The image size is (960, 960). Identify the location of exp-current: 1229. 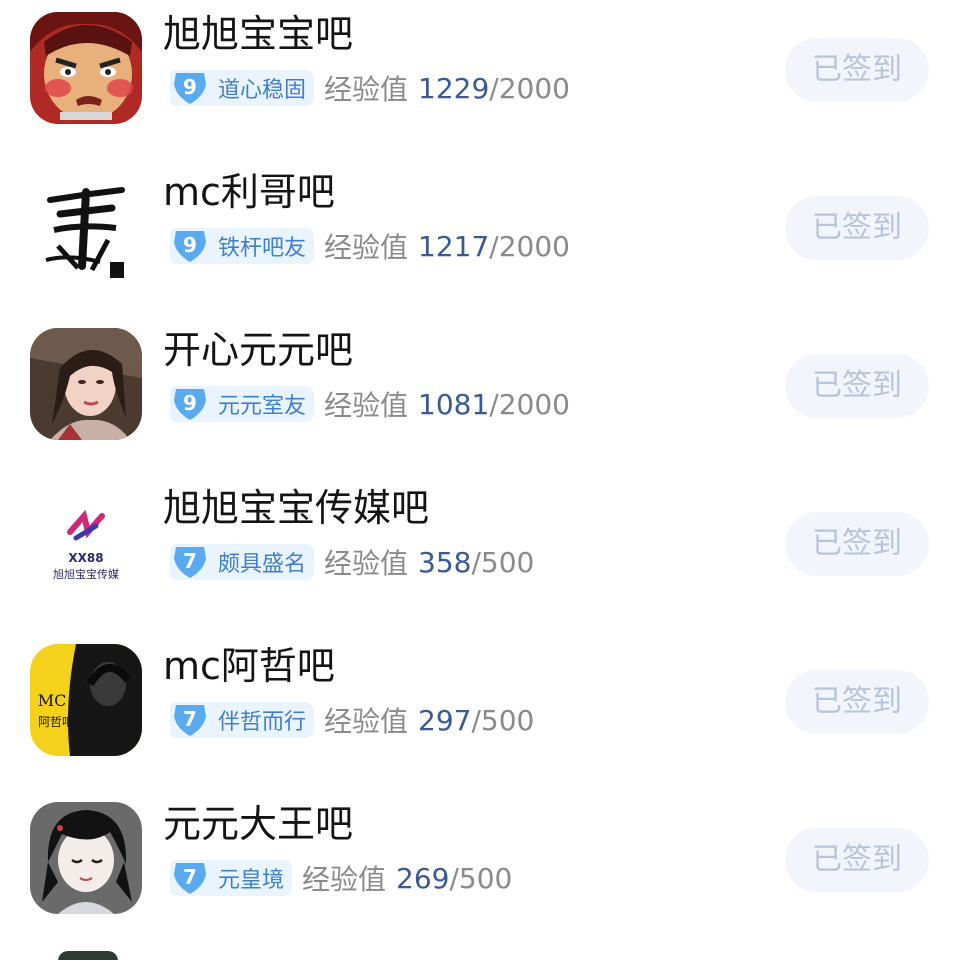
(454, 88).